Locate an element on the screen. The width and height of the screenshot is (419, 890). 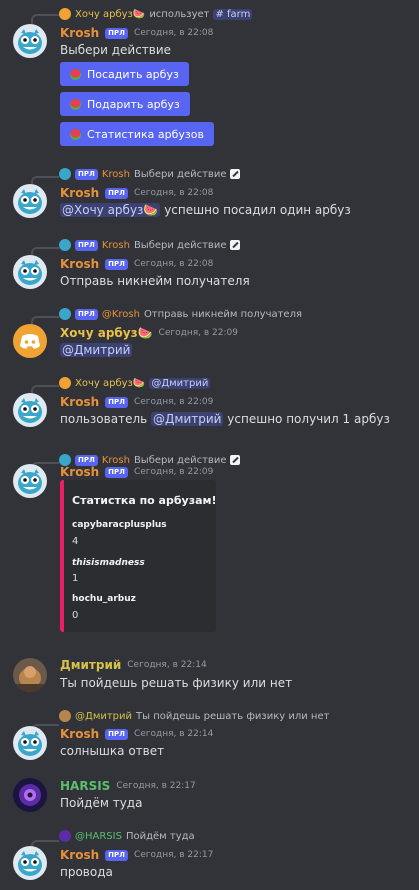
embed-title: Статистка по арбузам! is located at coordinates (144, 500).